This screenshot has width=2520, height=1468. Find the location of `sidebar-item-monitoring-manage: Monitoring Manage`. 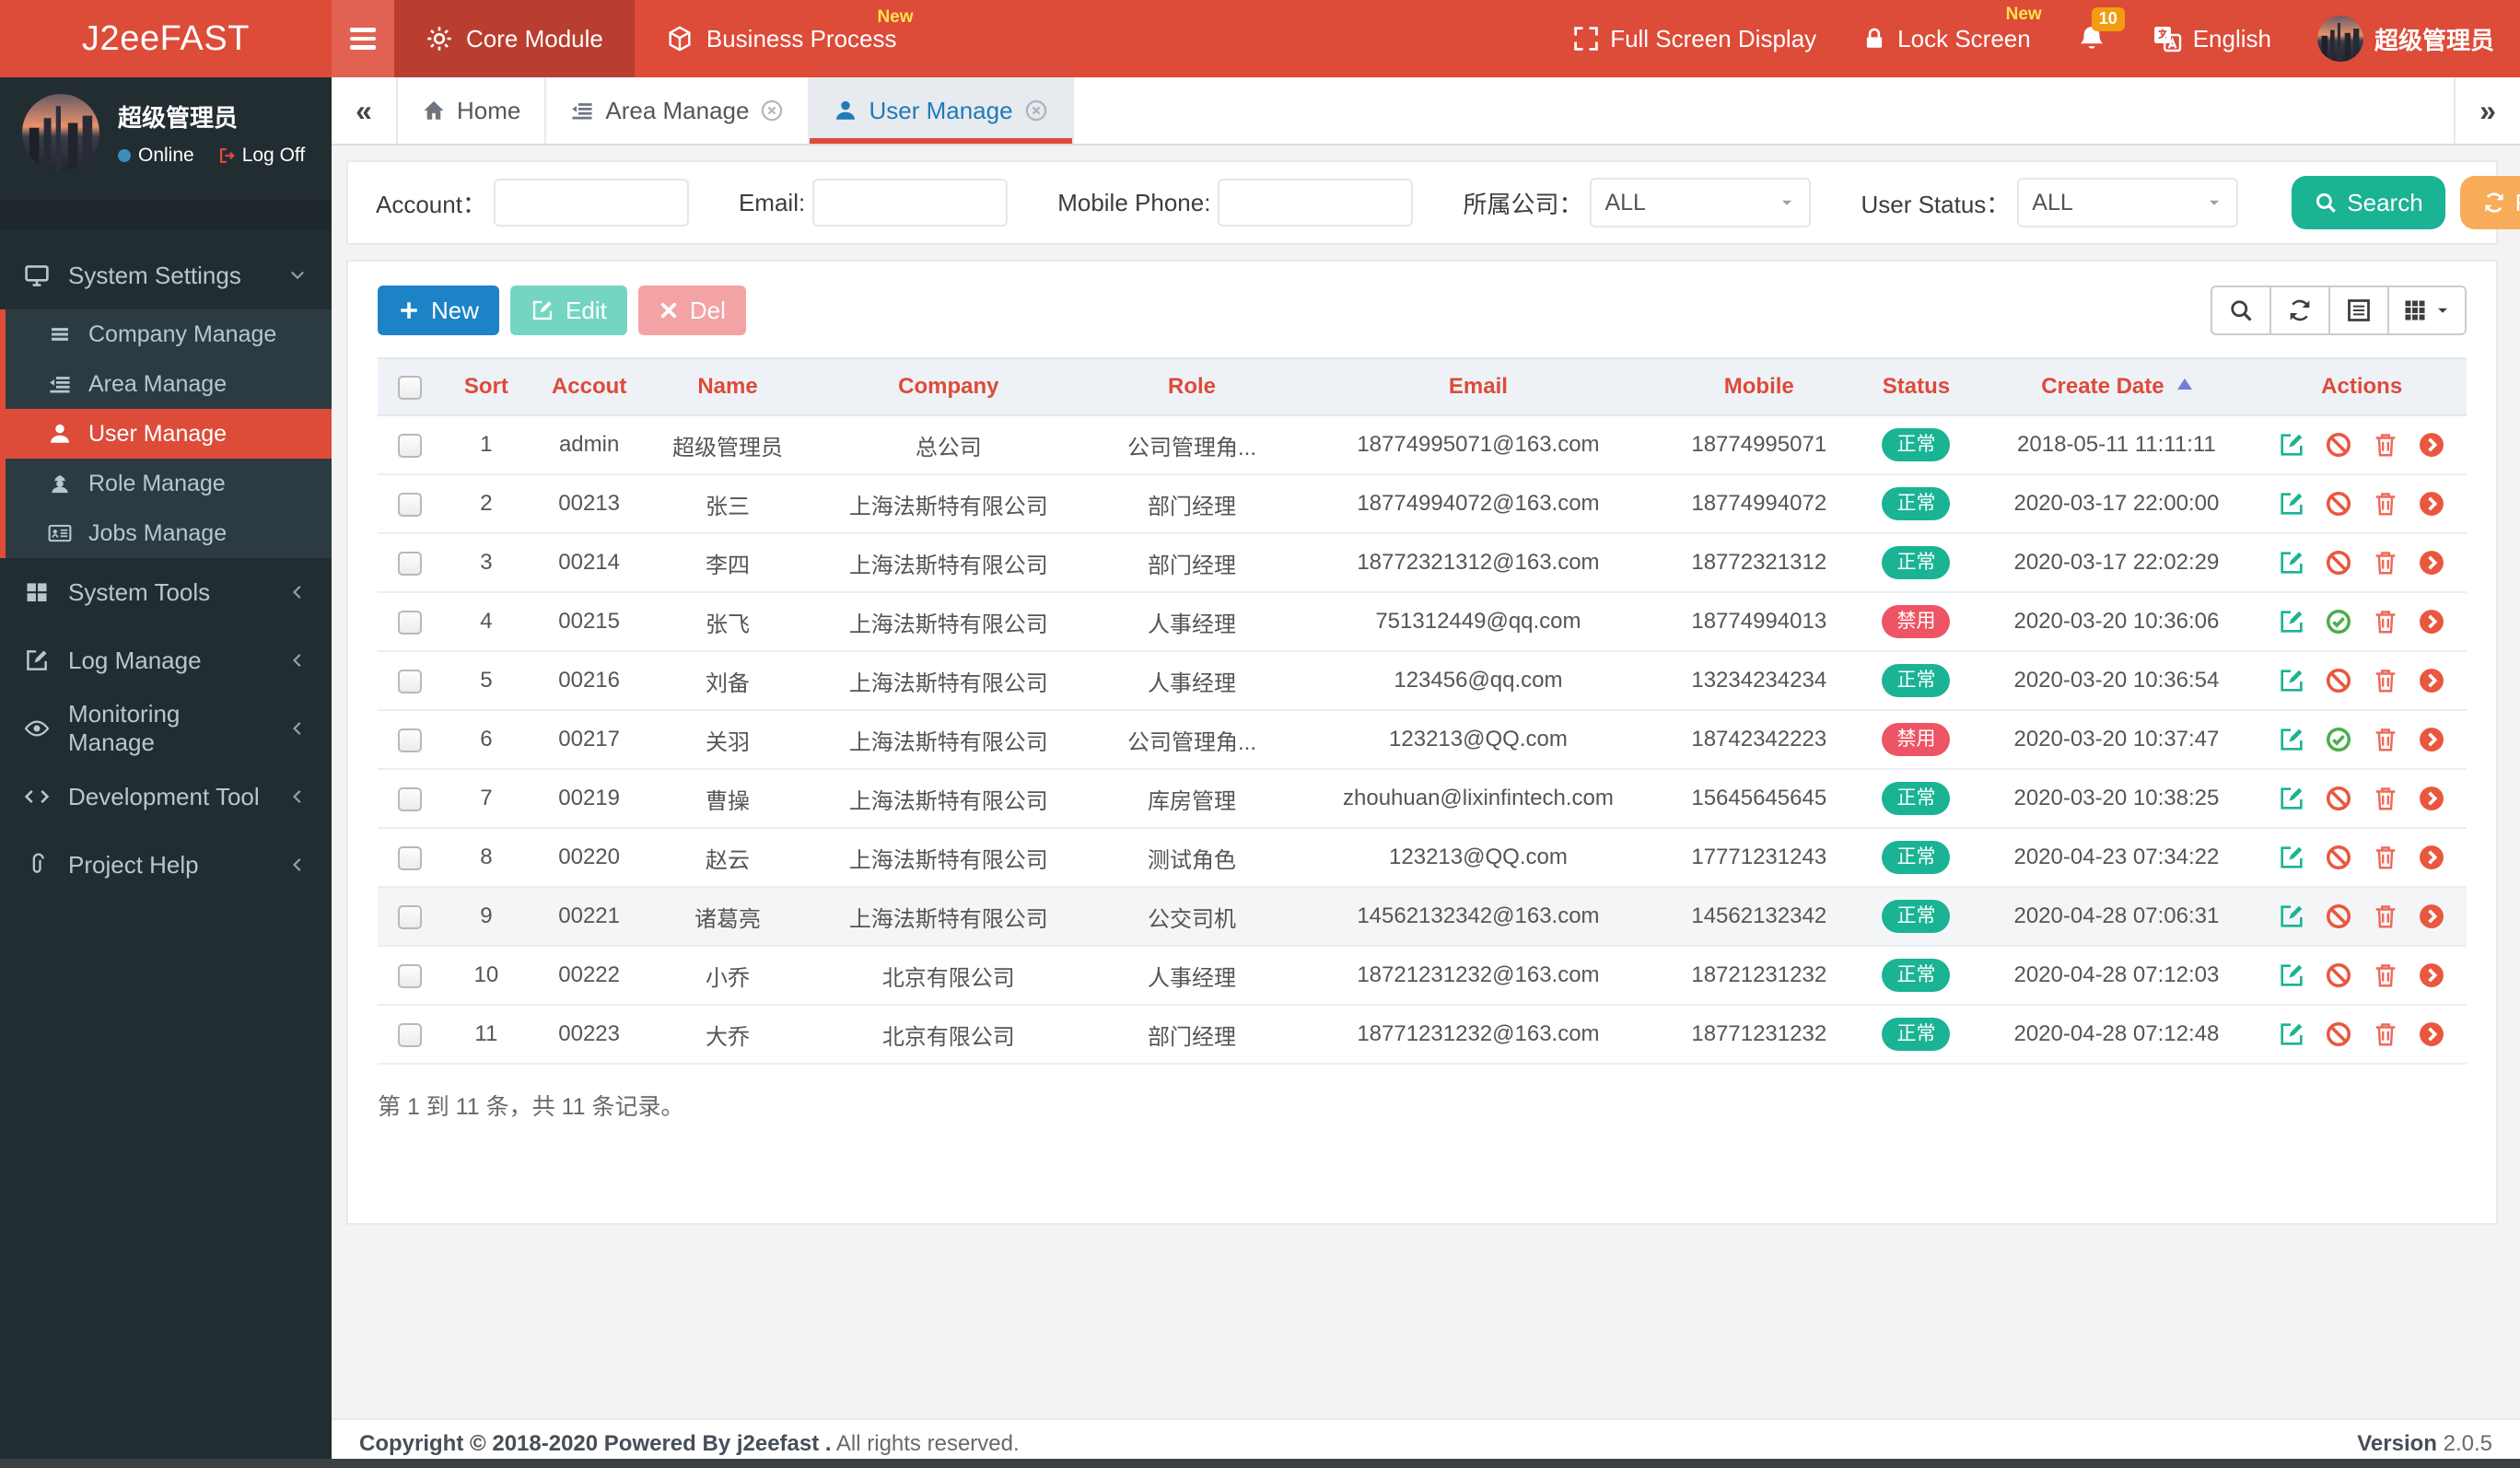

sidebar-item-monitoring-manage: Monitoring Manage is located at coordinates (166, 729).